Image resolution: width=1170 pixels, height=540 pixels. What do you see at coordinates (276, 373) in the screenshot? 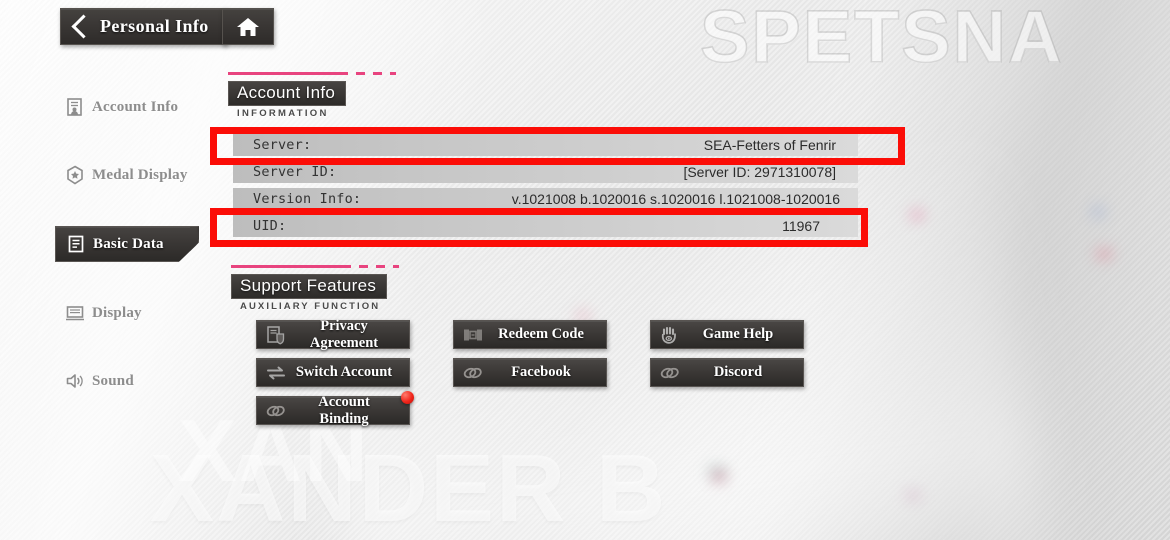
I see `swap-arrows-icon` at bounding box center [276, 373].